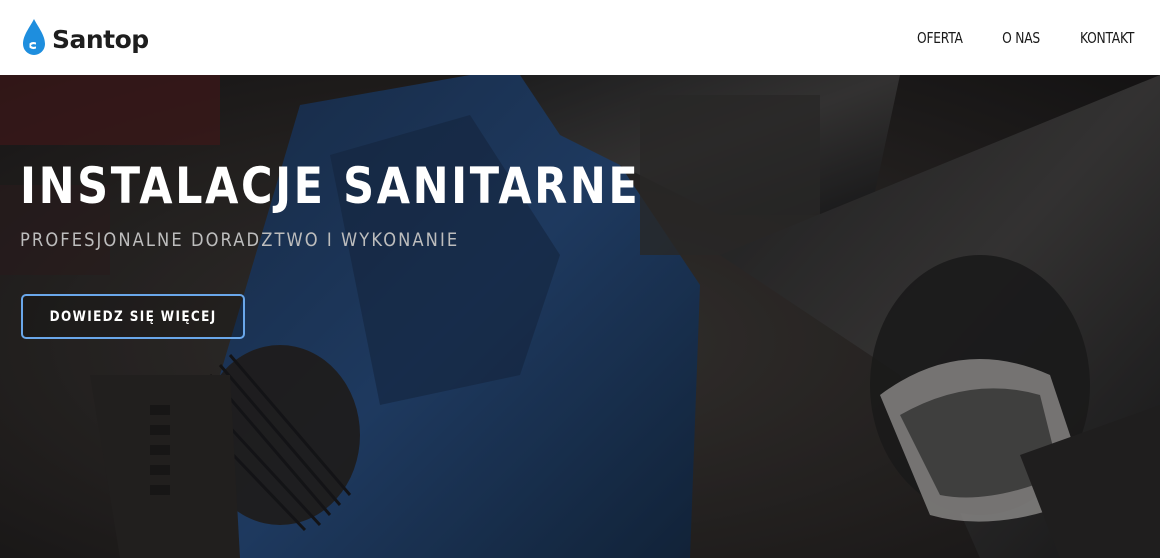 The image size is (1160, 558). What do you see at coordinates (1107, 38) in the screenshot?
I see `nav-item-kontakt: KONTAKT` at bounding box center [1107, 38].